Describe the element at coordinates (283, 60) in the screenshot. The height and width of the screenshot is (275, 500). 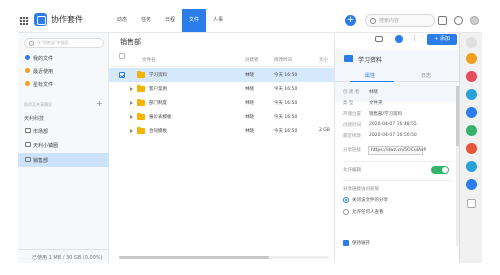
I see `column-header-modified: 修改时间` at that location.